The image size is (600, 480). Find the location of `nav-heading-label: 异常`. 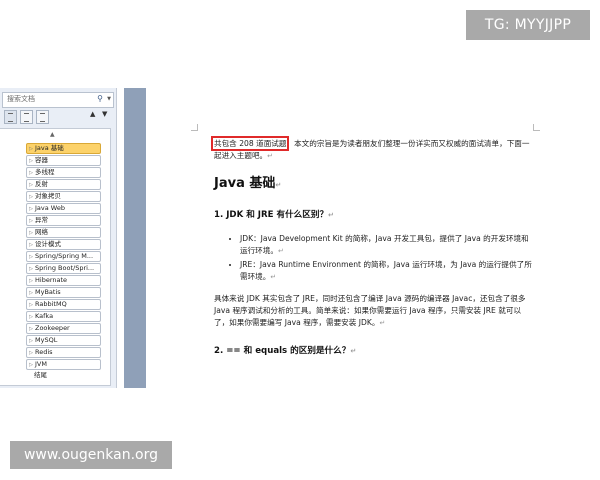

nav-heading-label: 异常 is located at coordinates (41, 220).